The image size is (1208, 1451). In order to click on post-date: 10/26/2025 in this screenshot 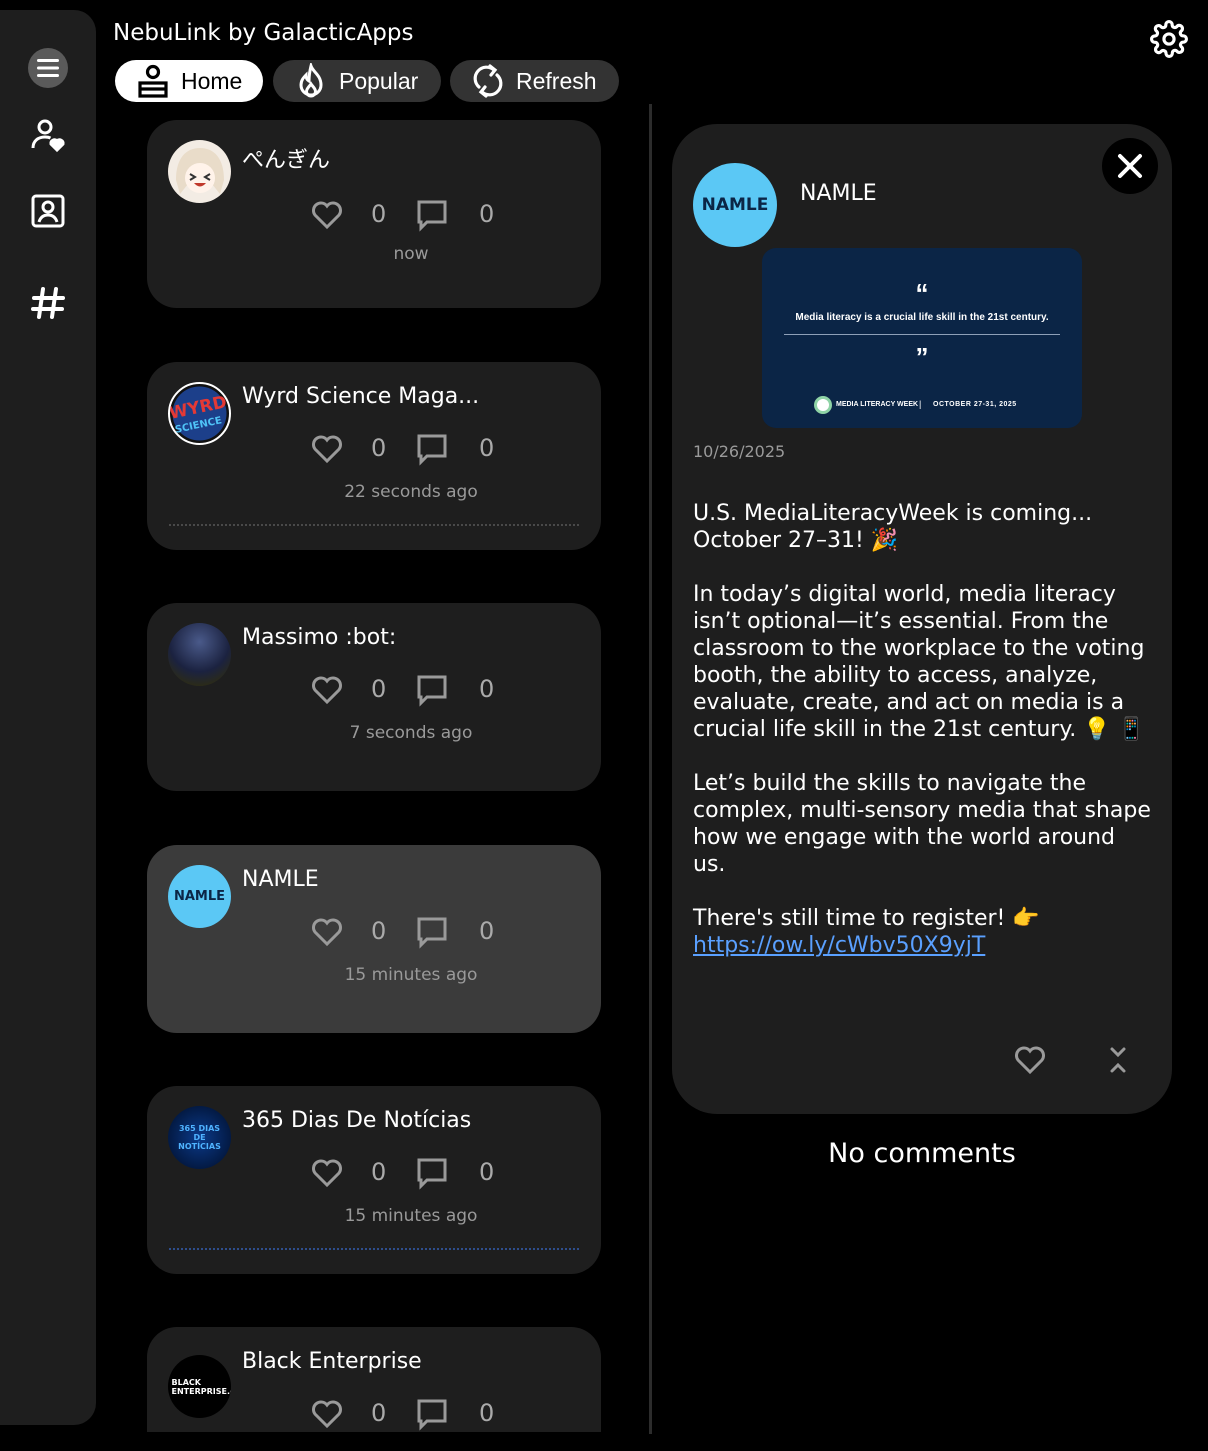, I will do `click(739, 451)`.